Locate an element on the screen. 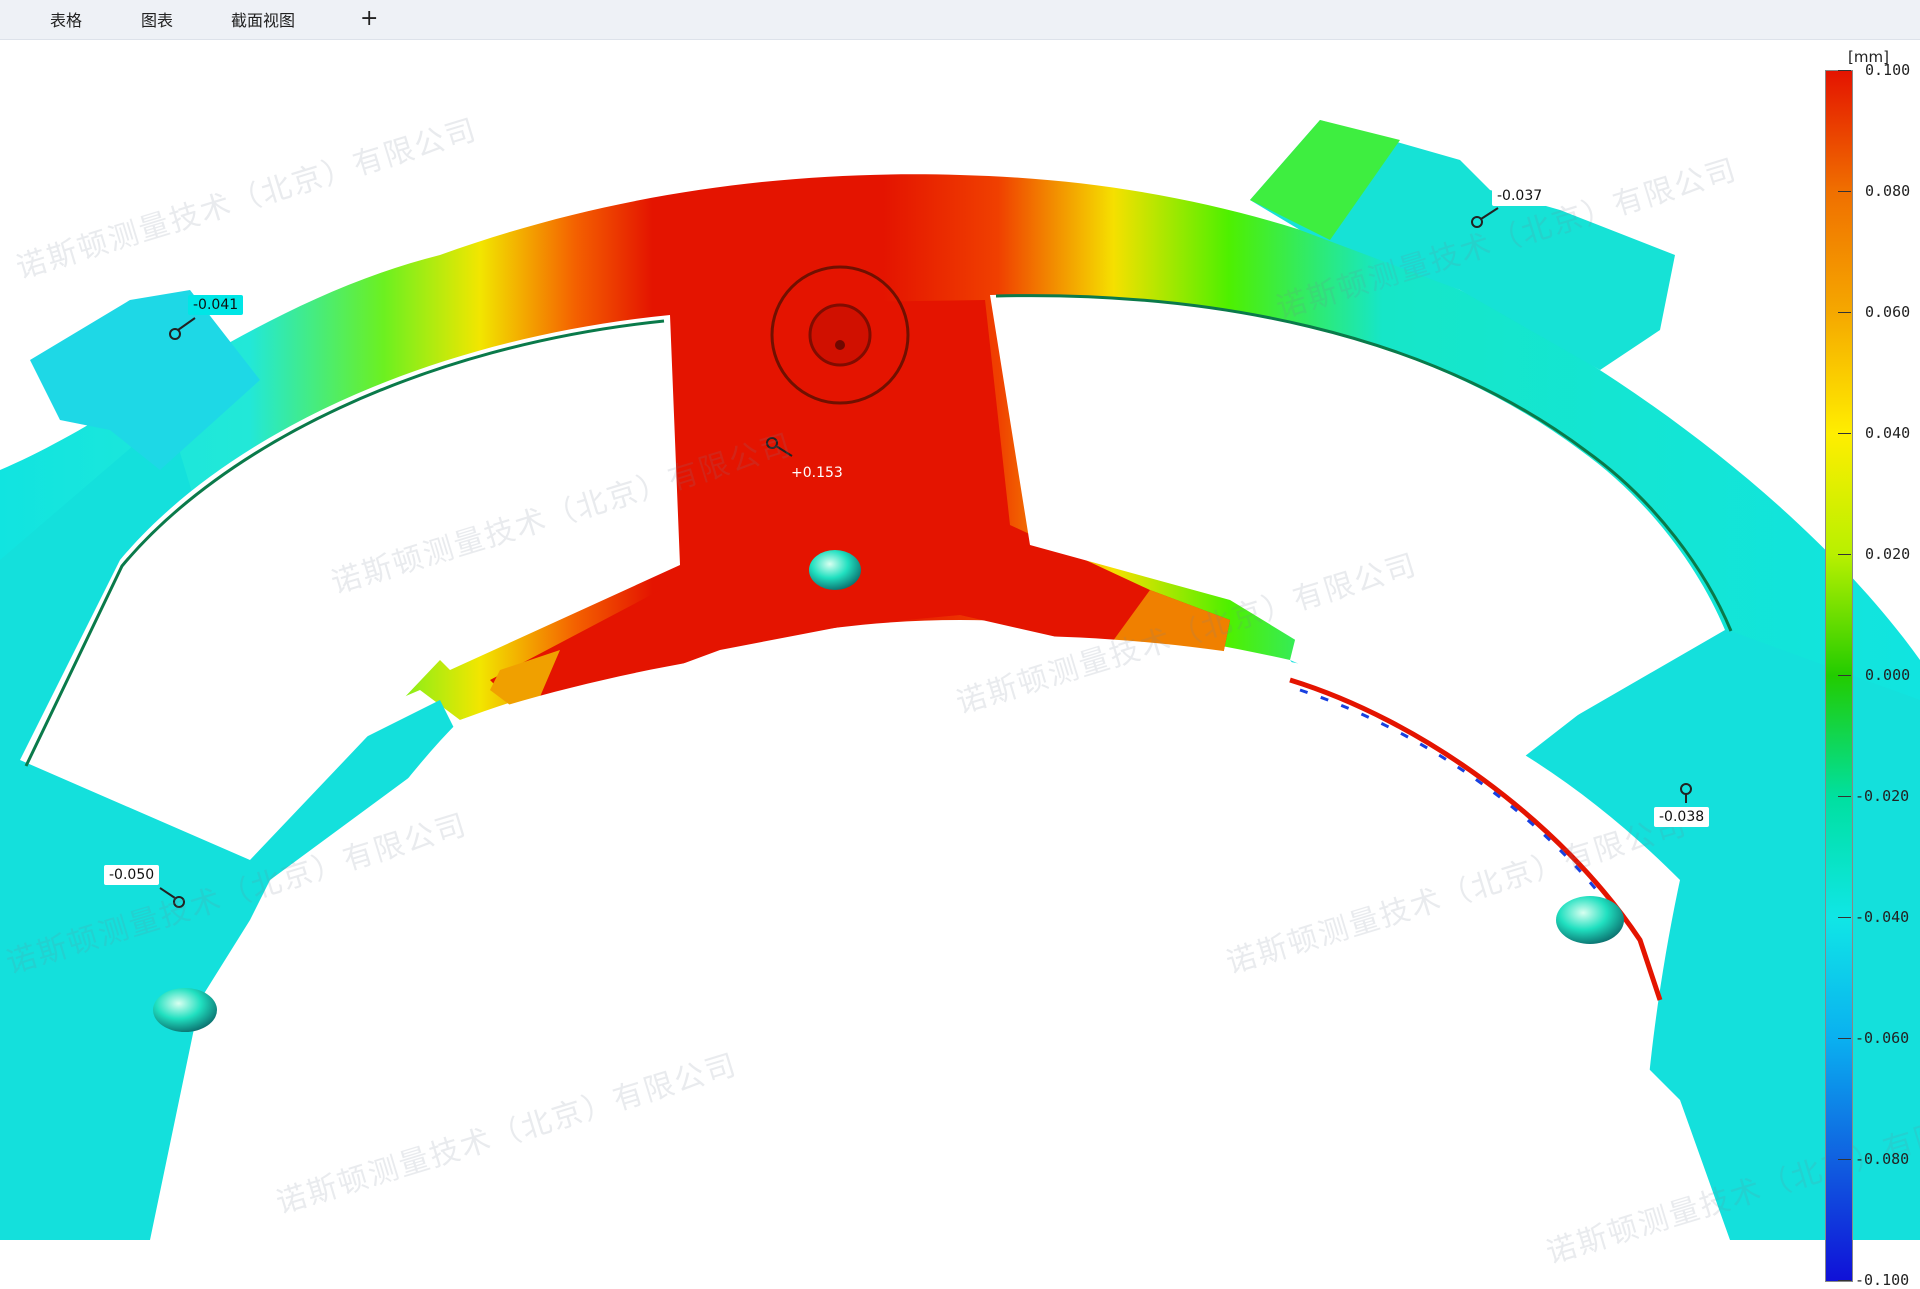 This screenshot has width=1920, height=1289. colorbar-tick-label: -0.060 is located at coordinates (1882, 1038).